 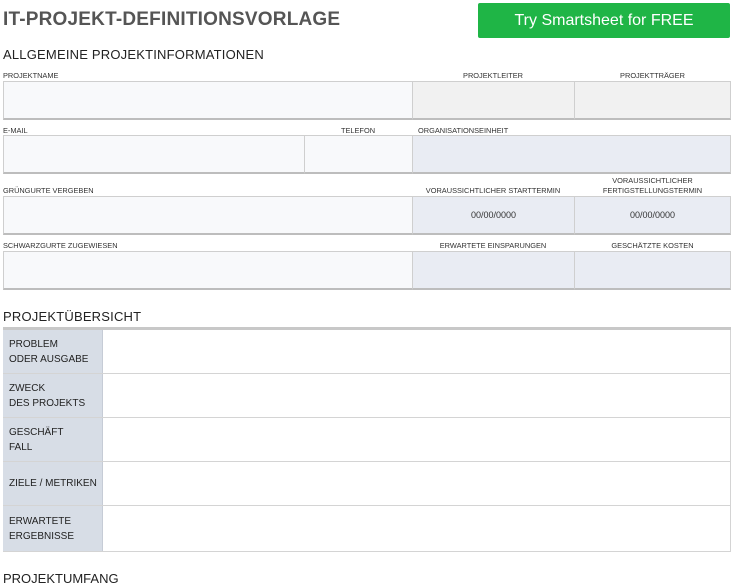 I want to click on overview-label-line1: PROBLEM, so click(x=33, y=344).